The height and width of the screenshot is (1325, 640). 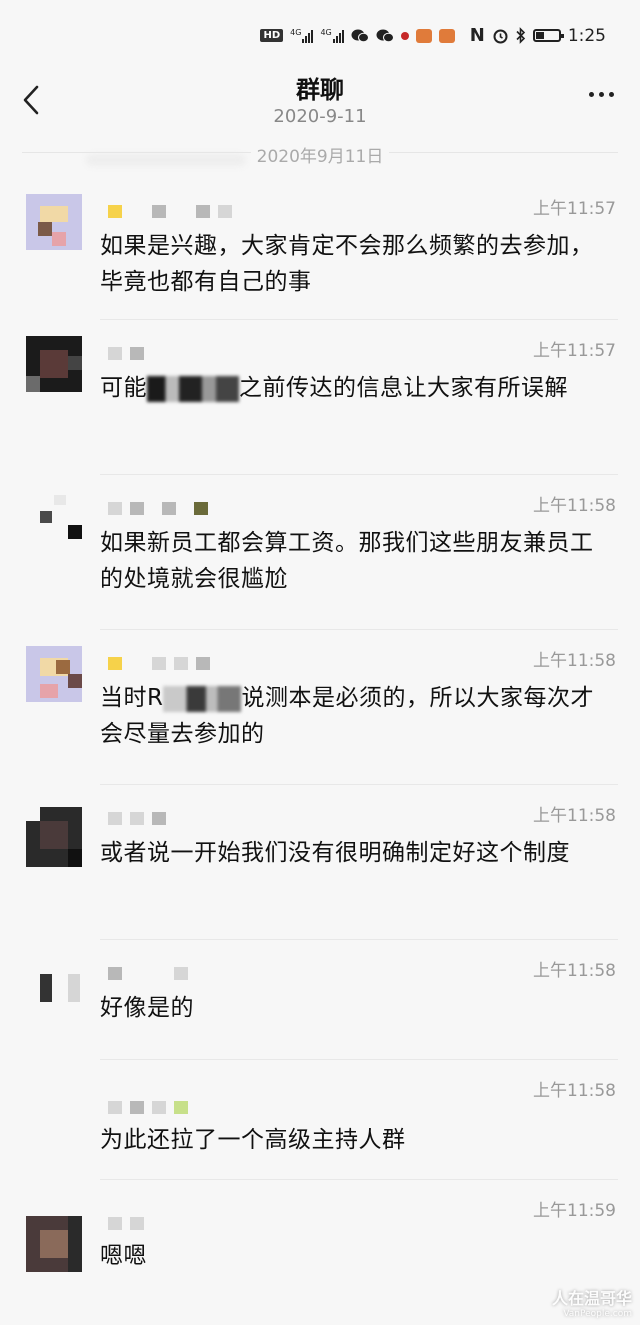 I want to click on watermark-logo: 人在温哥华 VanPeople.com, so click(x=592, y=1302).